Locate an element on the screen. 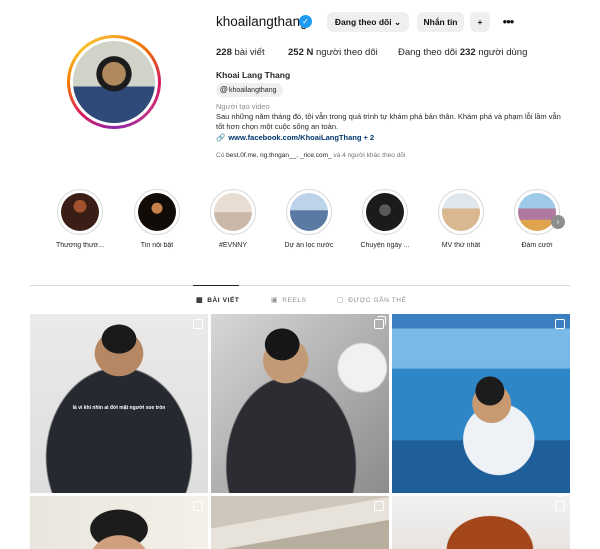 This screenshot has width=600, height=549. tab-reels-label: REELS is located at coordinates (294, 300).